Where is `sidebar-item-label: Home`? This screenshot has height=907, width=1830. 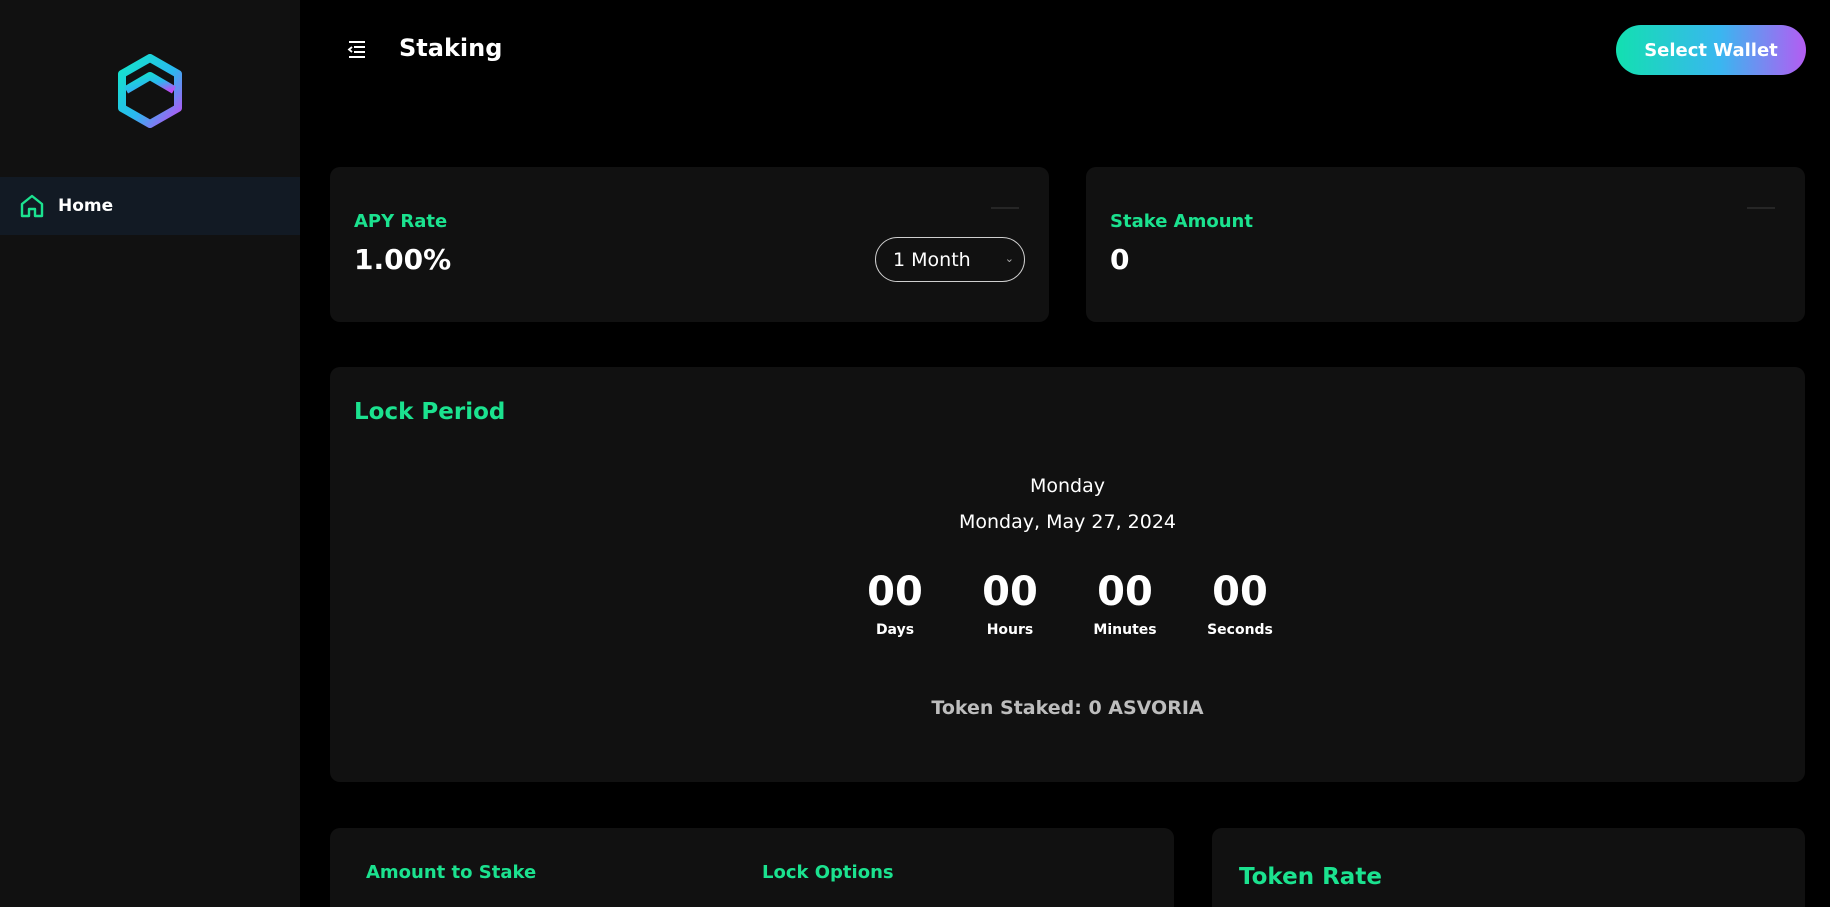
sidebar-item-label: Home is located at coordinates (86, 206).